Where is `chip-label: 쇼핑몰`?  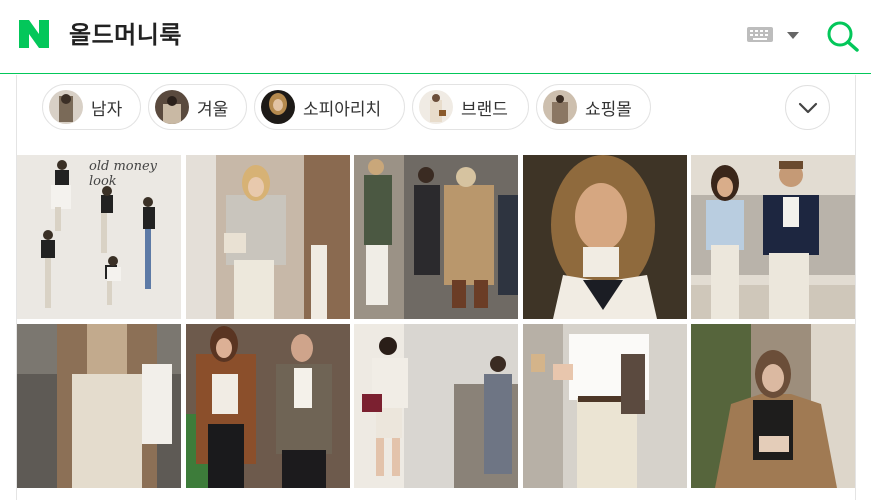 chip-label: 쇼핑몰 is located at coordinates (608, 109).